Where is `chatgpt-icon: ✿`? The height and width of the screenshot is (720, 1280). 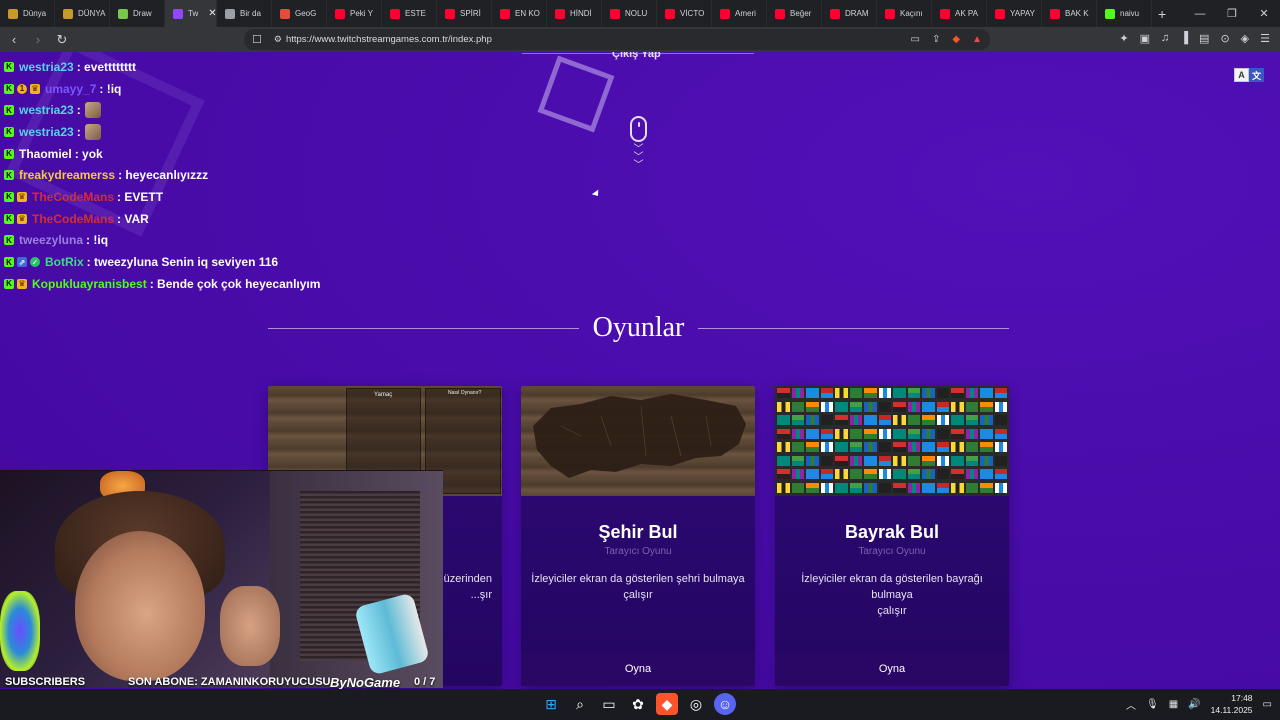 chatgpt-icon: ✿ is located at coordinates (638, 704).